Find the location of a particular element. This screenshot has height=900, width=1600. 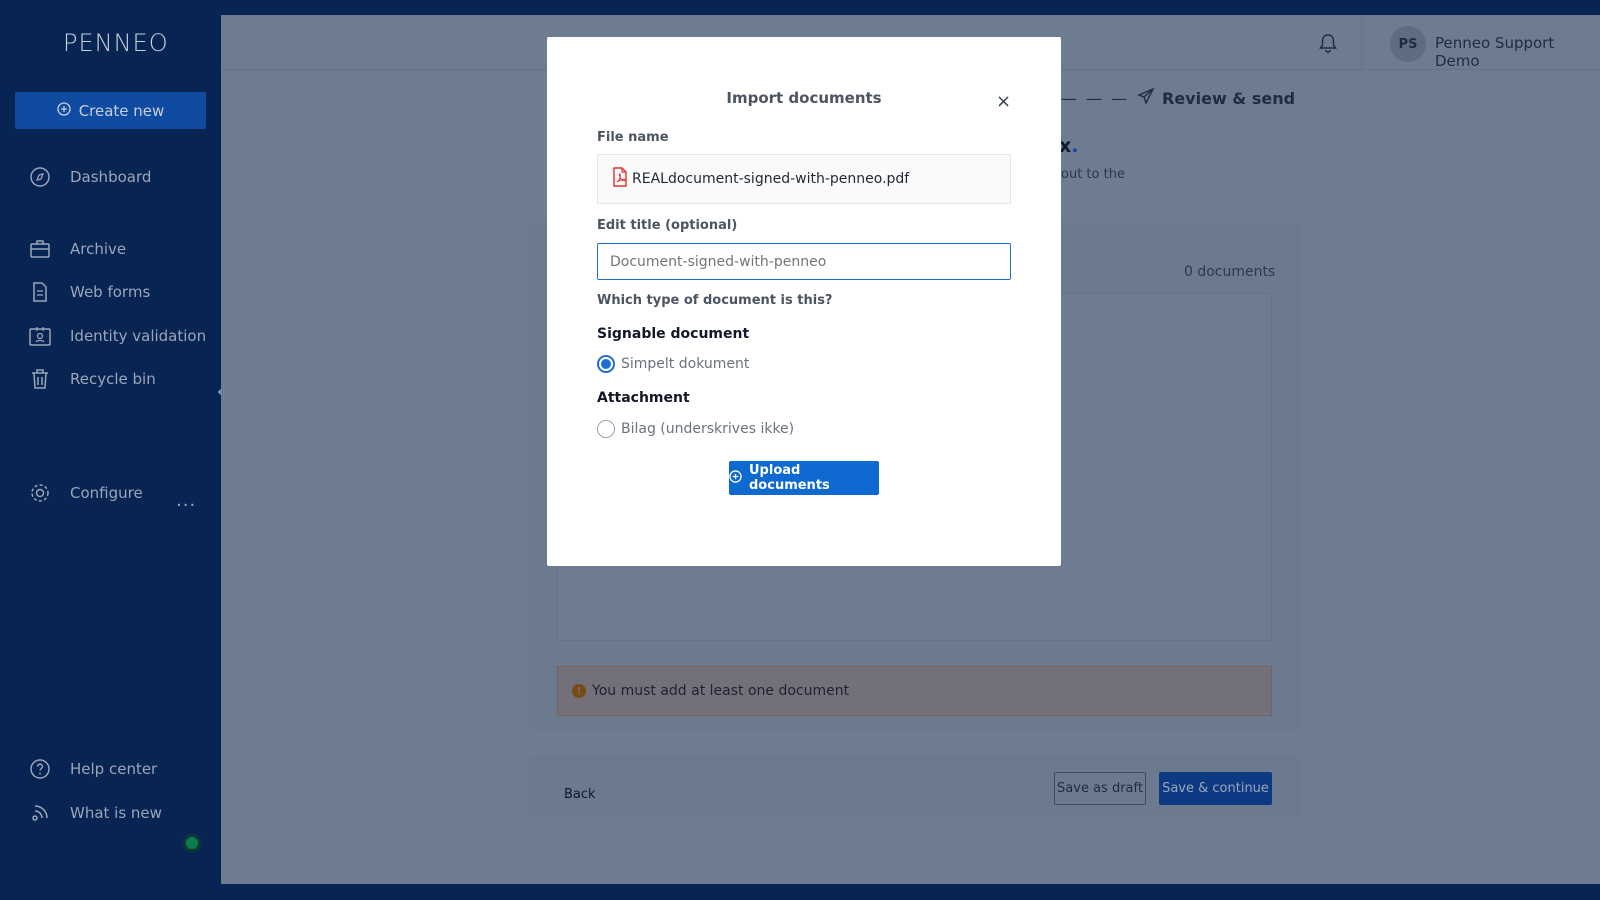

sidebar-item-configure: Configure is located at coordinates (85, 493).